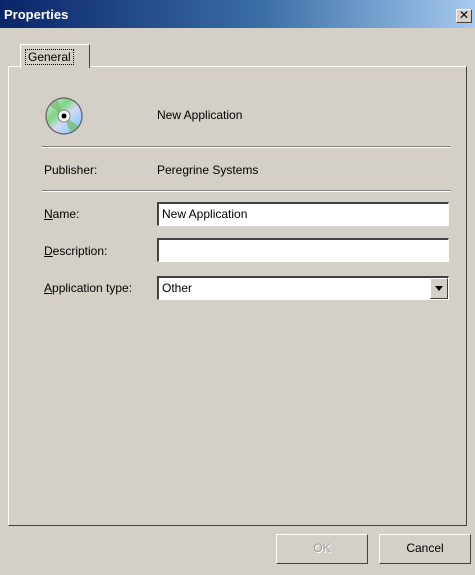 The width and height of the screenshot is (475, 575). Describe the element at coordinates (71, 170) in the screenshot. I see `publisher-label: Publisher:` at that location.